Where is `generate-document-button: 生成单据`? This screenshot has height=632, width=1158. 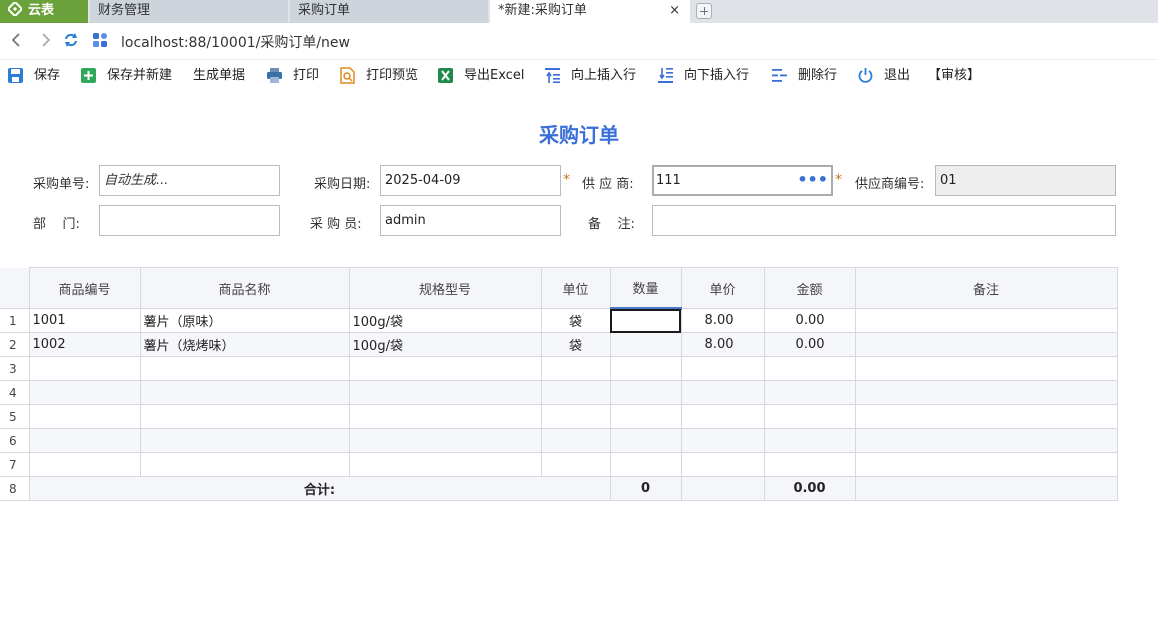
generate-document-button: 生成单据 is located at coordinates (223, 76).